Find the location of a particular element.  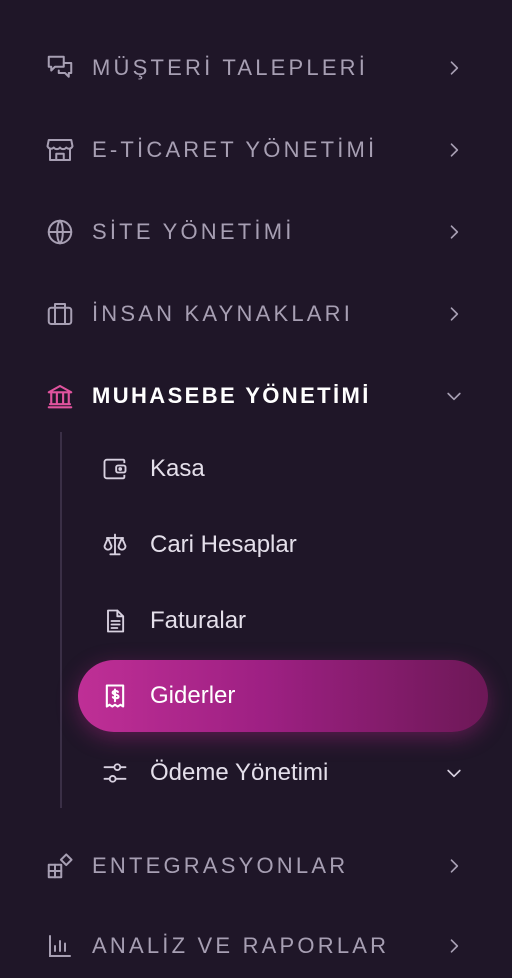

submenu-item-kasa: Kasa is located at coordinates (283, 469).